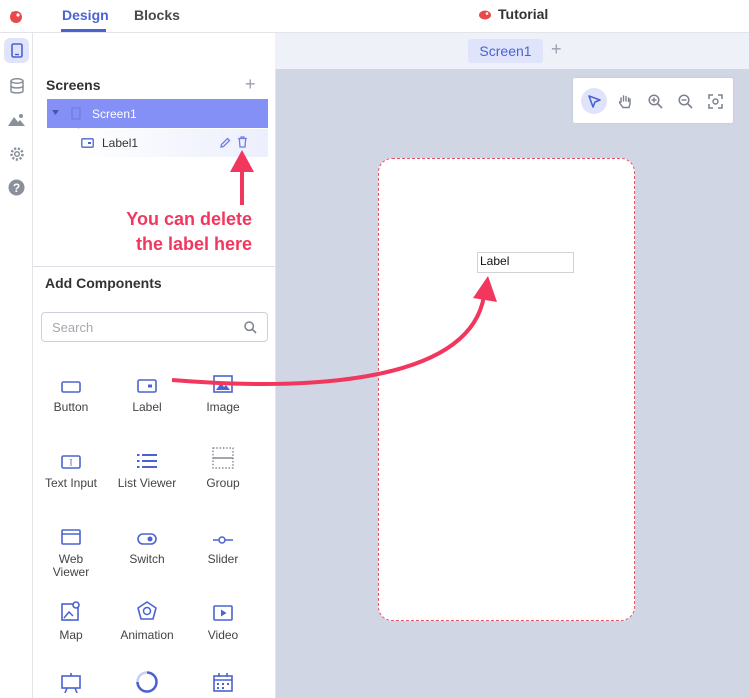  What do you see at coordinates (147, 682) in the screenshot?
I see `spinner-icon` at bounding box center [147, 682].